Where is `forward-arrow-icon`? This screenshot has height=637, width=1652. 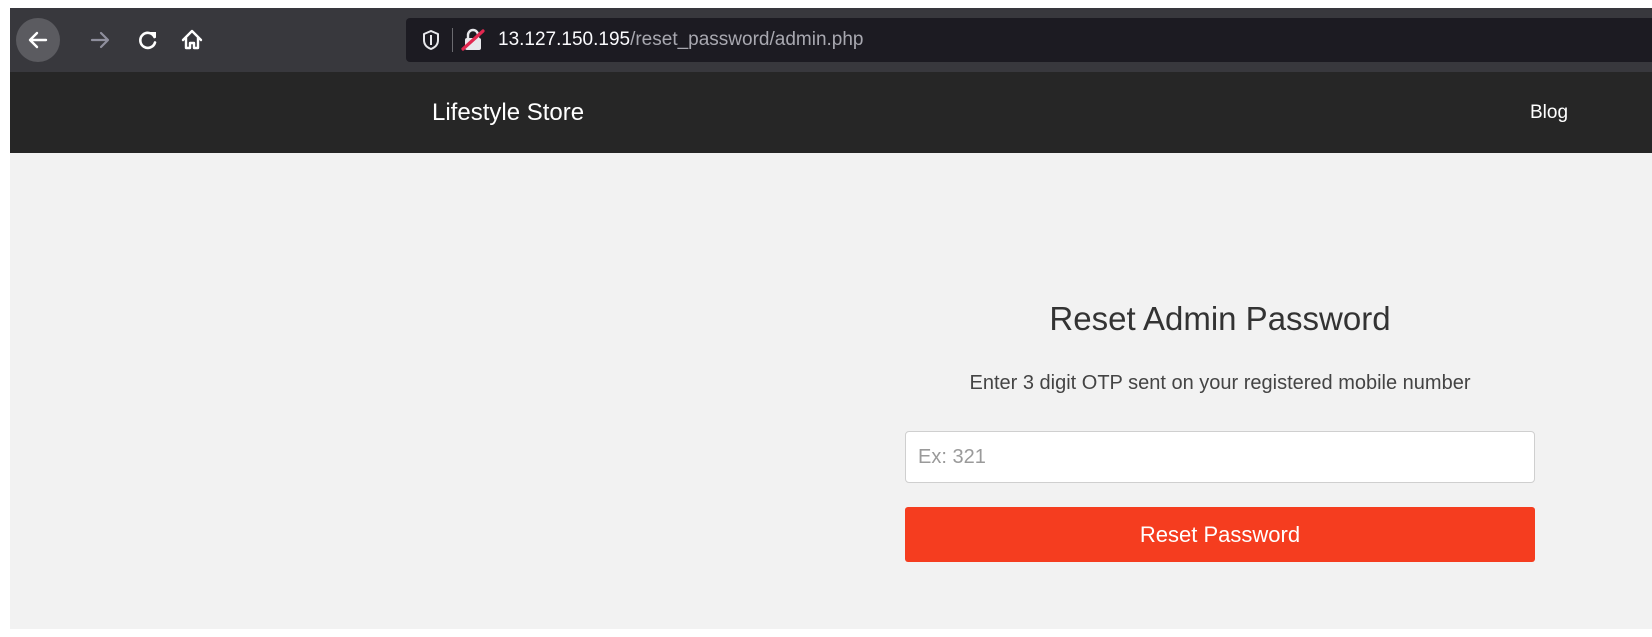
forward-arrow-icon is located at coordinates (100, 40).